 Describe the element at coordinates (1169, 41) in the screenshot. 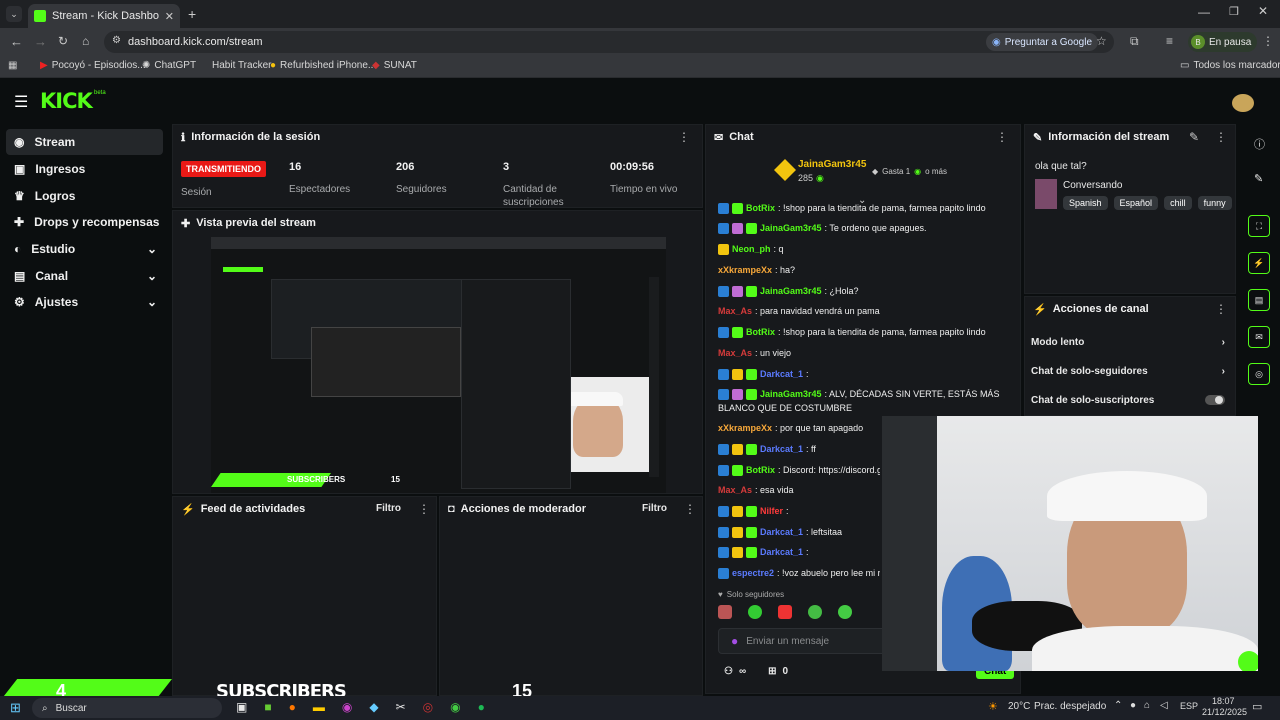

I see `reading-list-icon: ≡` at that location.